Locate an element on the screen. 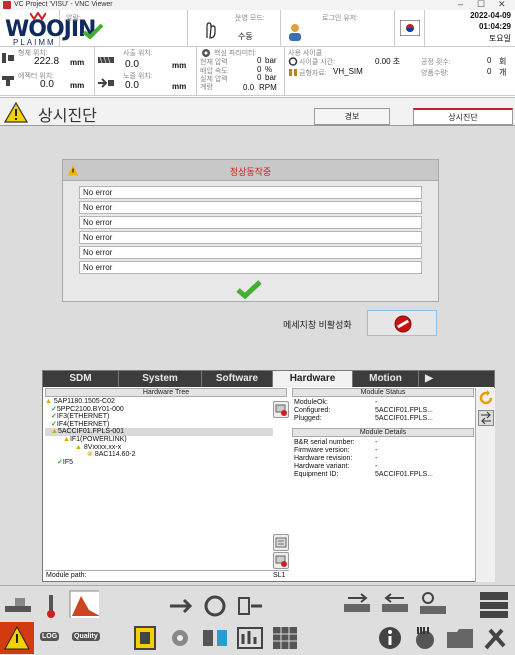 This screenshot has width=515, height=655. tab-sdm: SDM is located at coordinates (81, 379).